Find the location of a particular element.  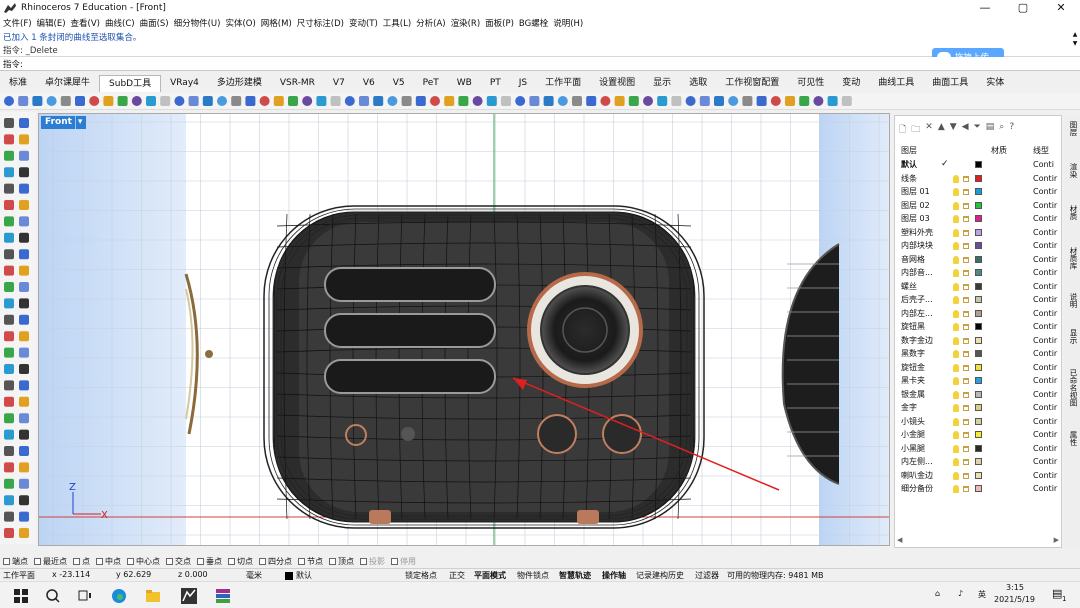

osnap-option: 最近点 is located at coordinates (50, 561).